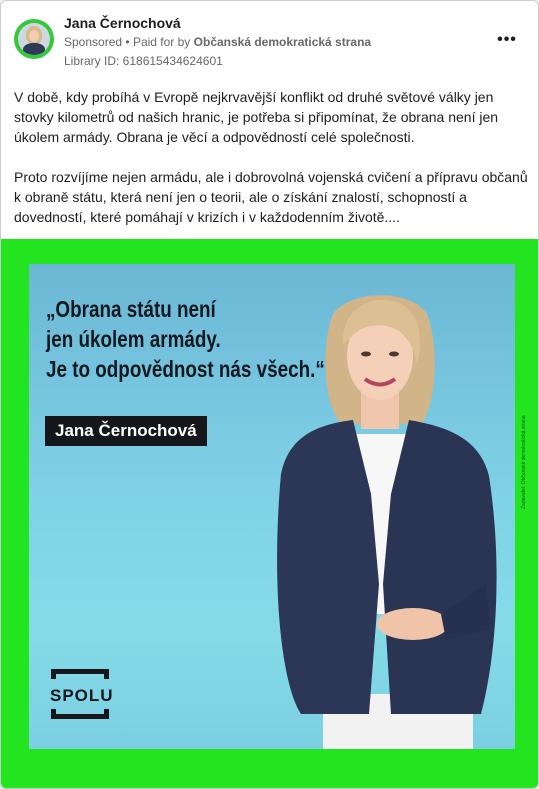  I want to click on more-options-button: •••, so click(507, 42).